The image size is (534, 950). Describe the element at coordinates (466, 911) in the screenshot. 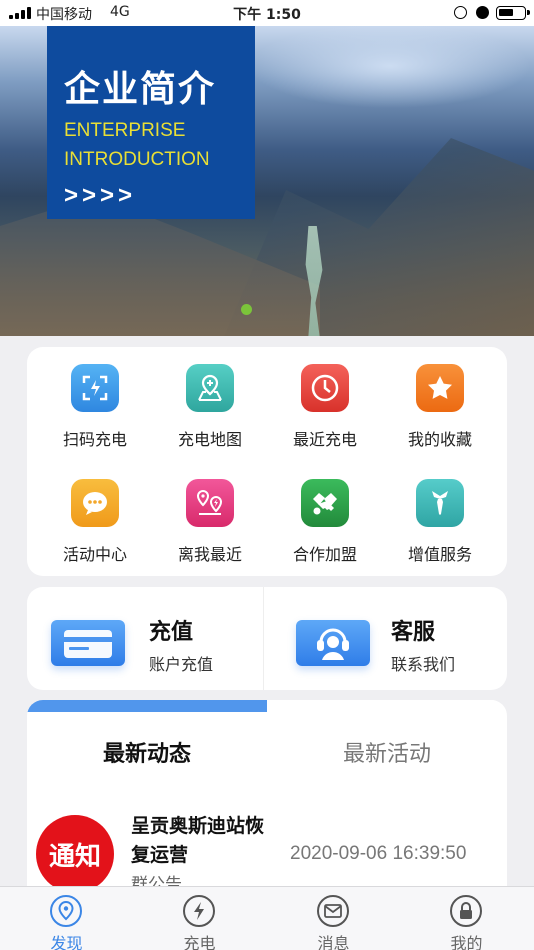

I see `profile-icon` at that location.